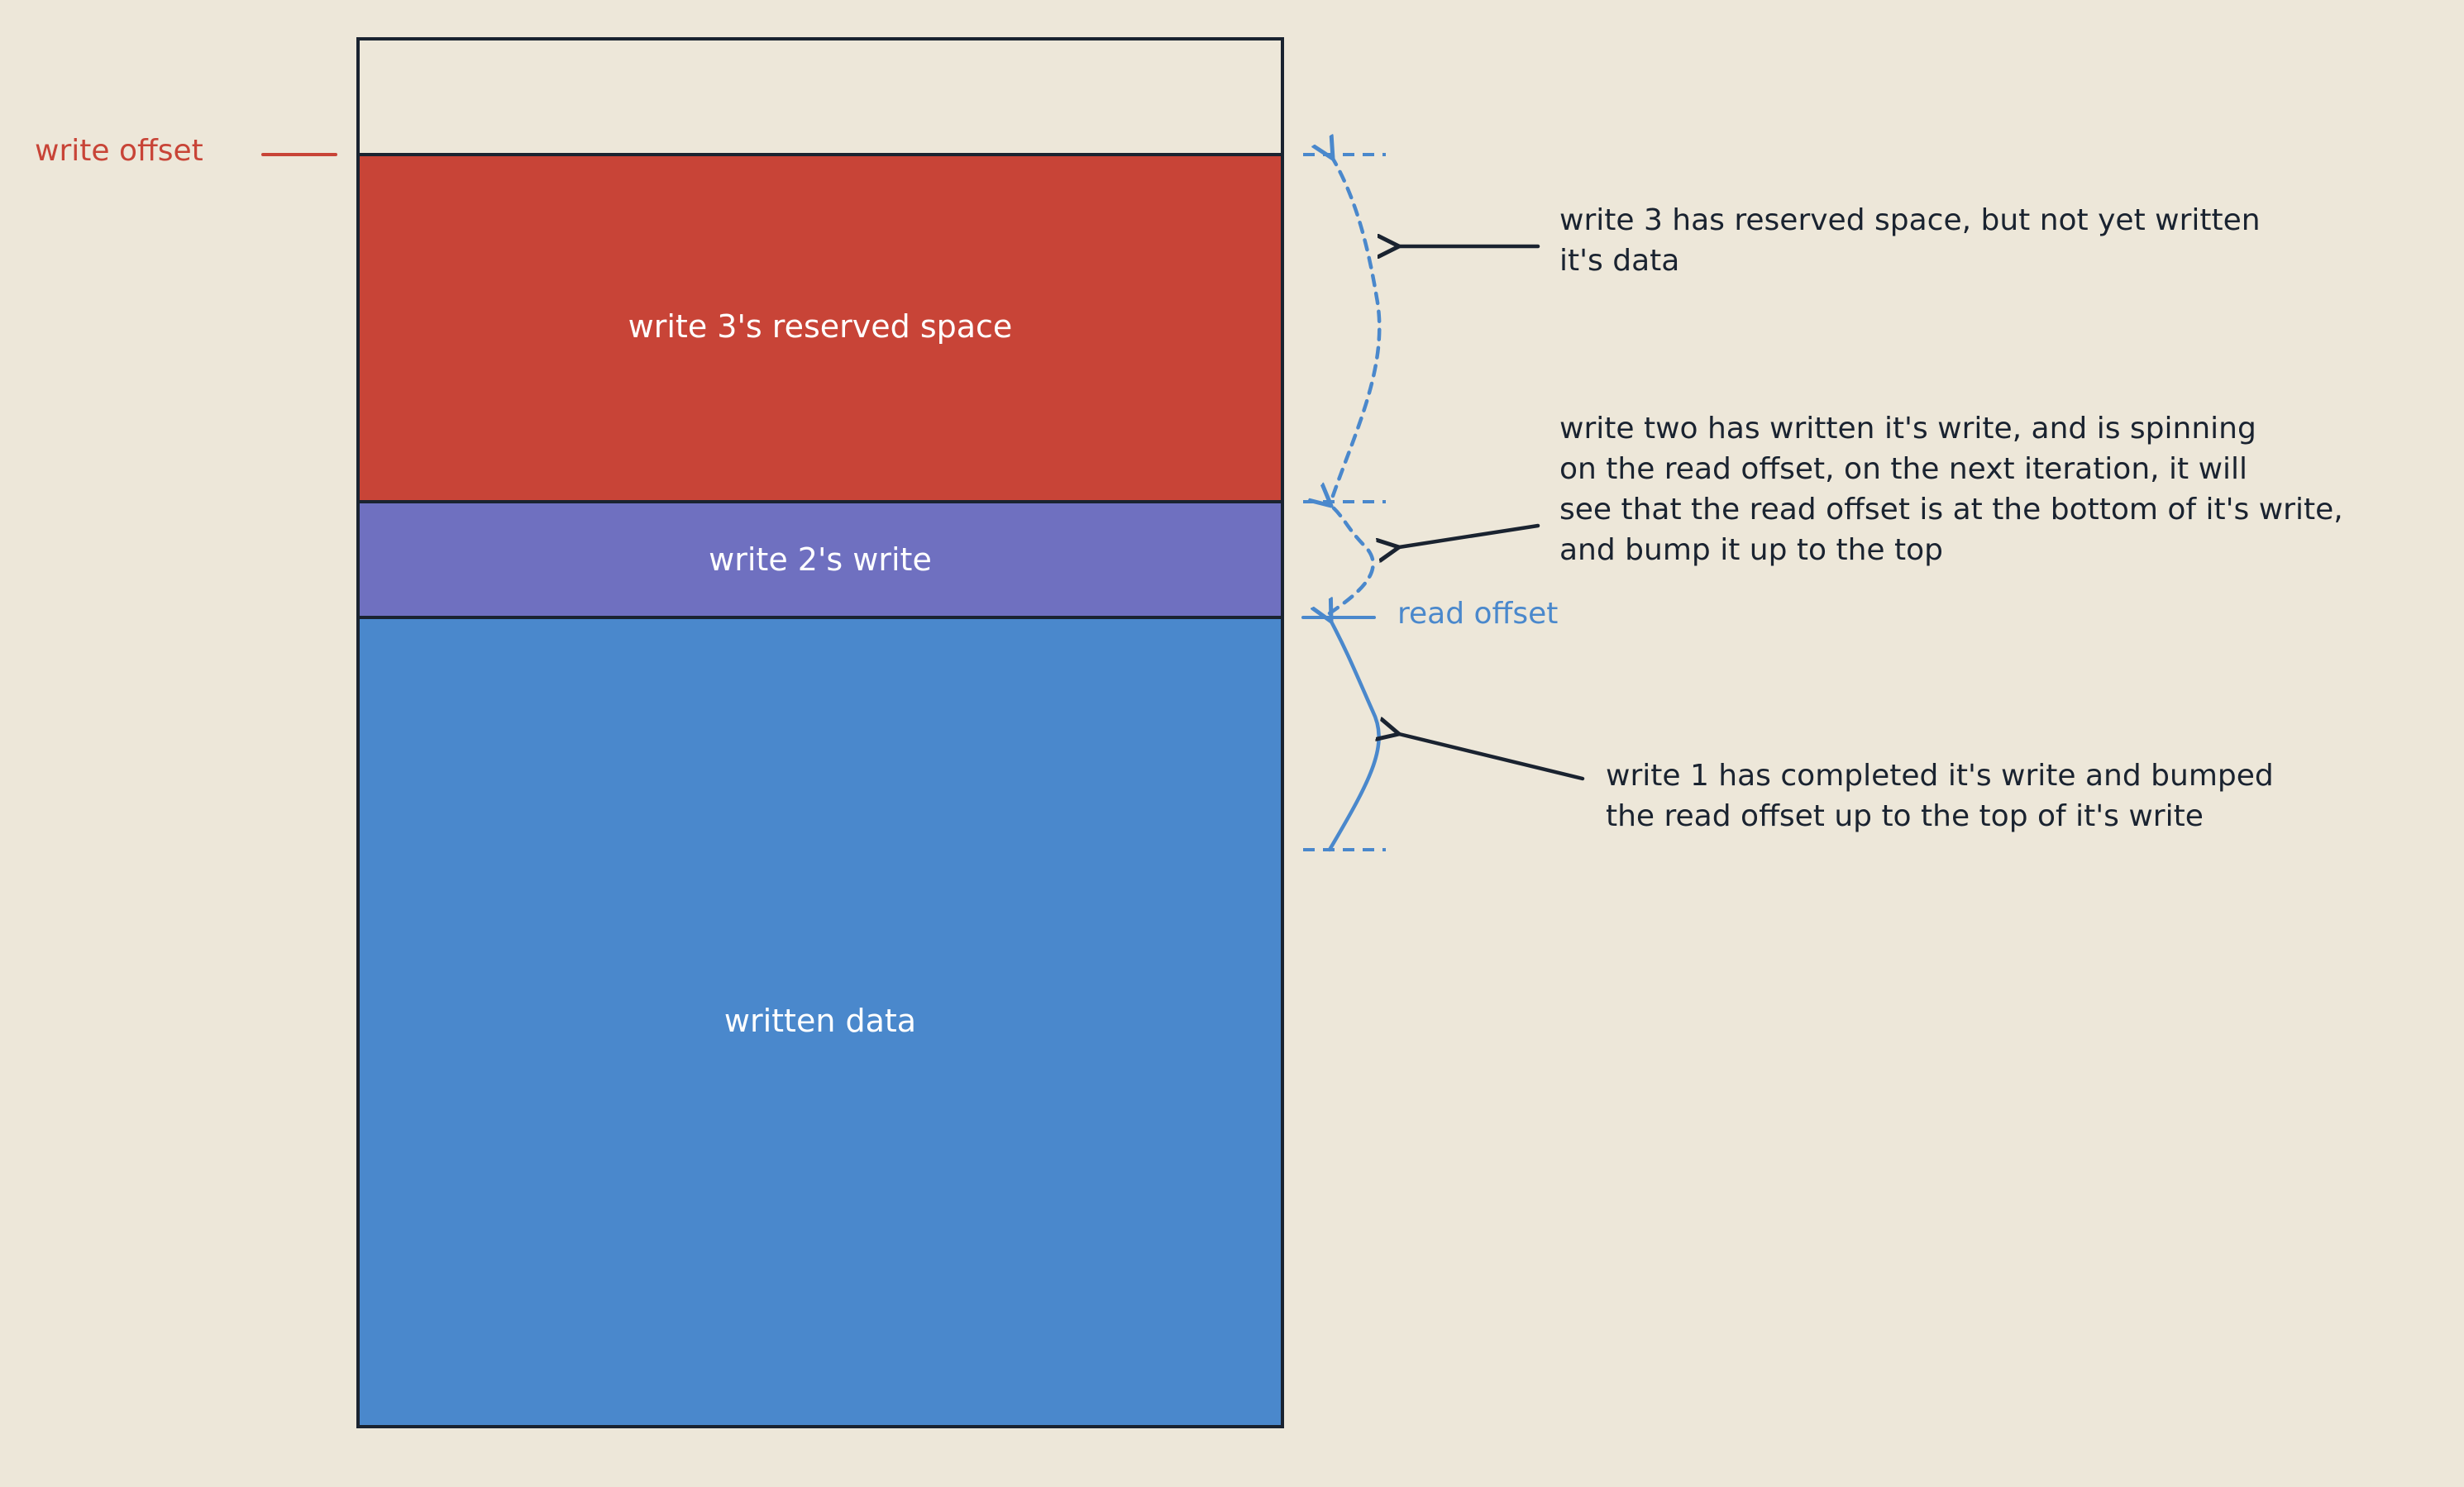  I want to click on write1-note-arrow, so click(1492, 757).